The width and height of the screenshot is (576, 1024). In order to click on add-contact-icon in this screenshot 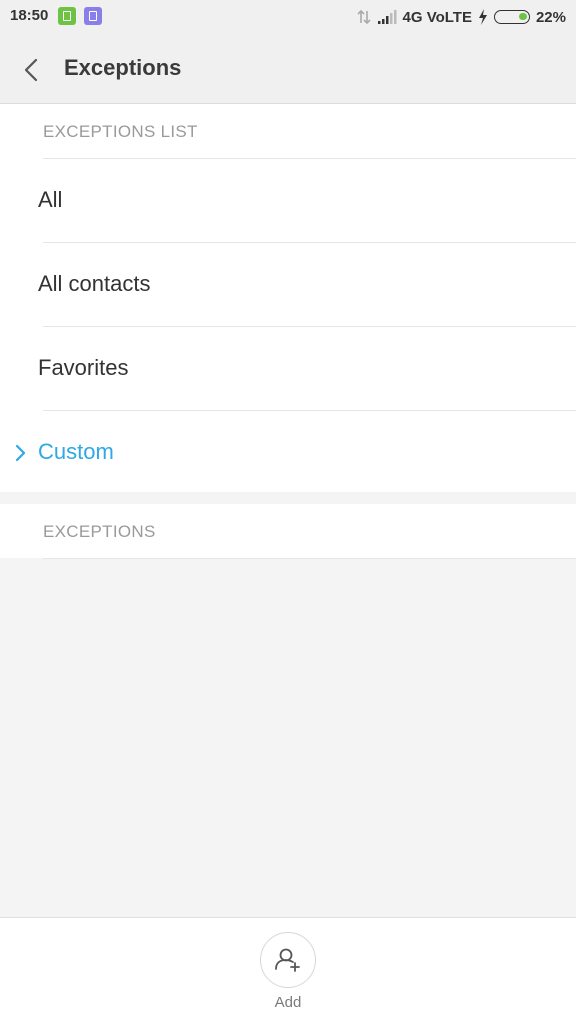, I will do `click(287, 960)`.